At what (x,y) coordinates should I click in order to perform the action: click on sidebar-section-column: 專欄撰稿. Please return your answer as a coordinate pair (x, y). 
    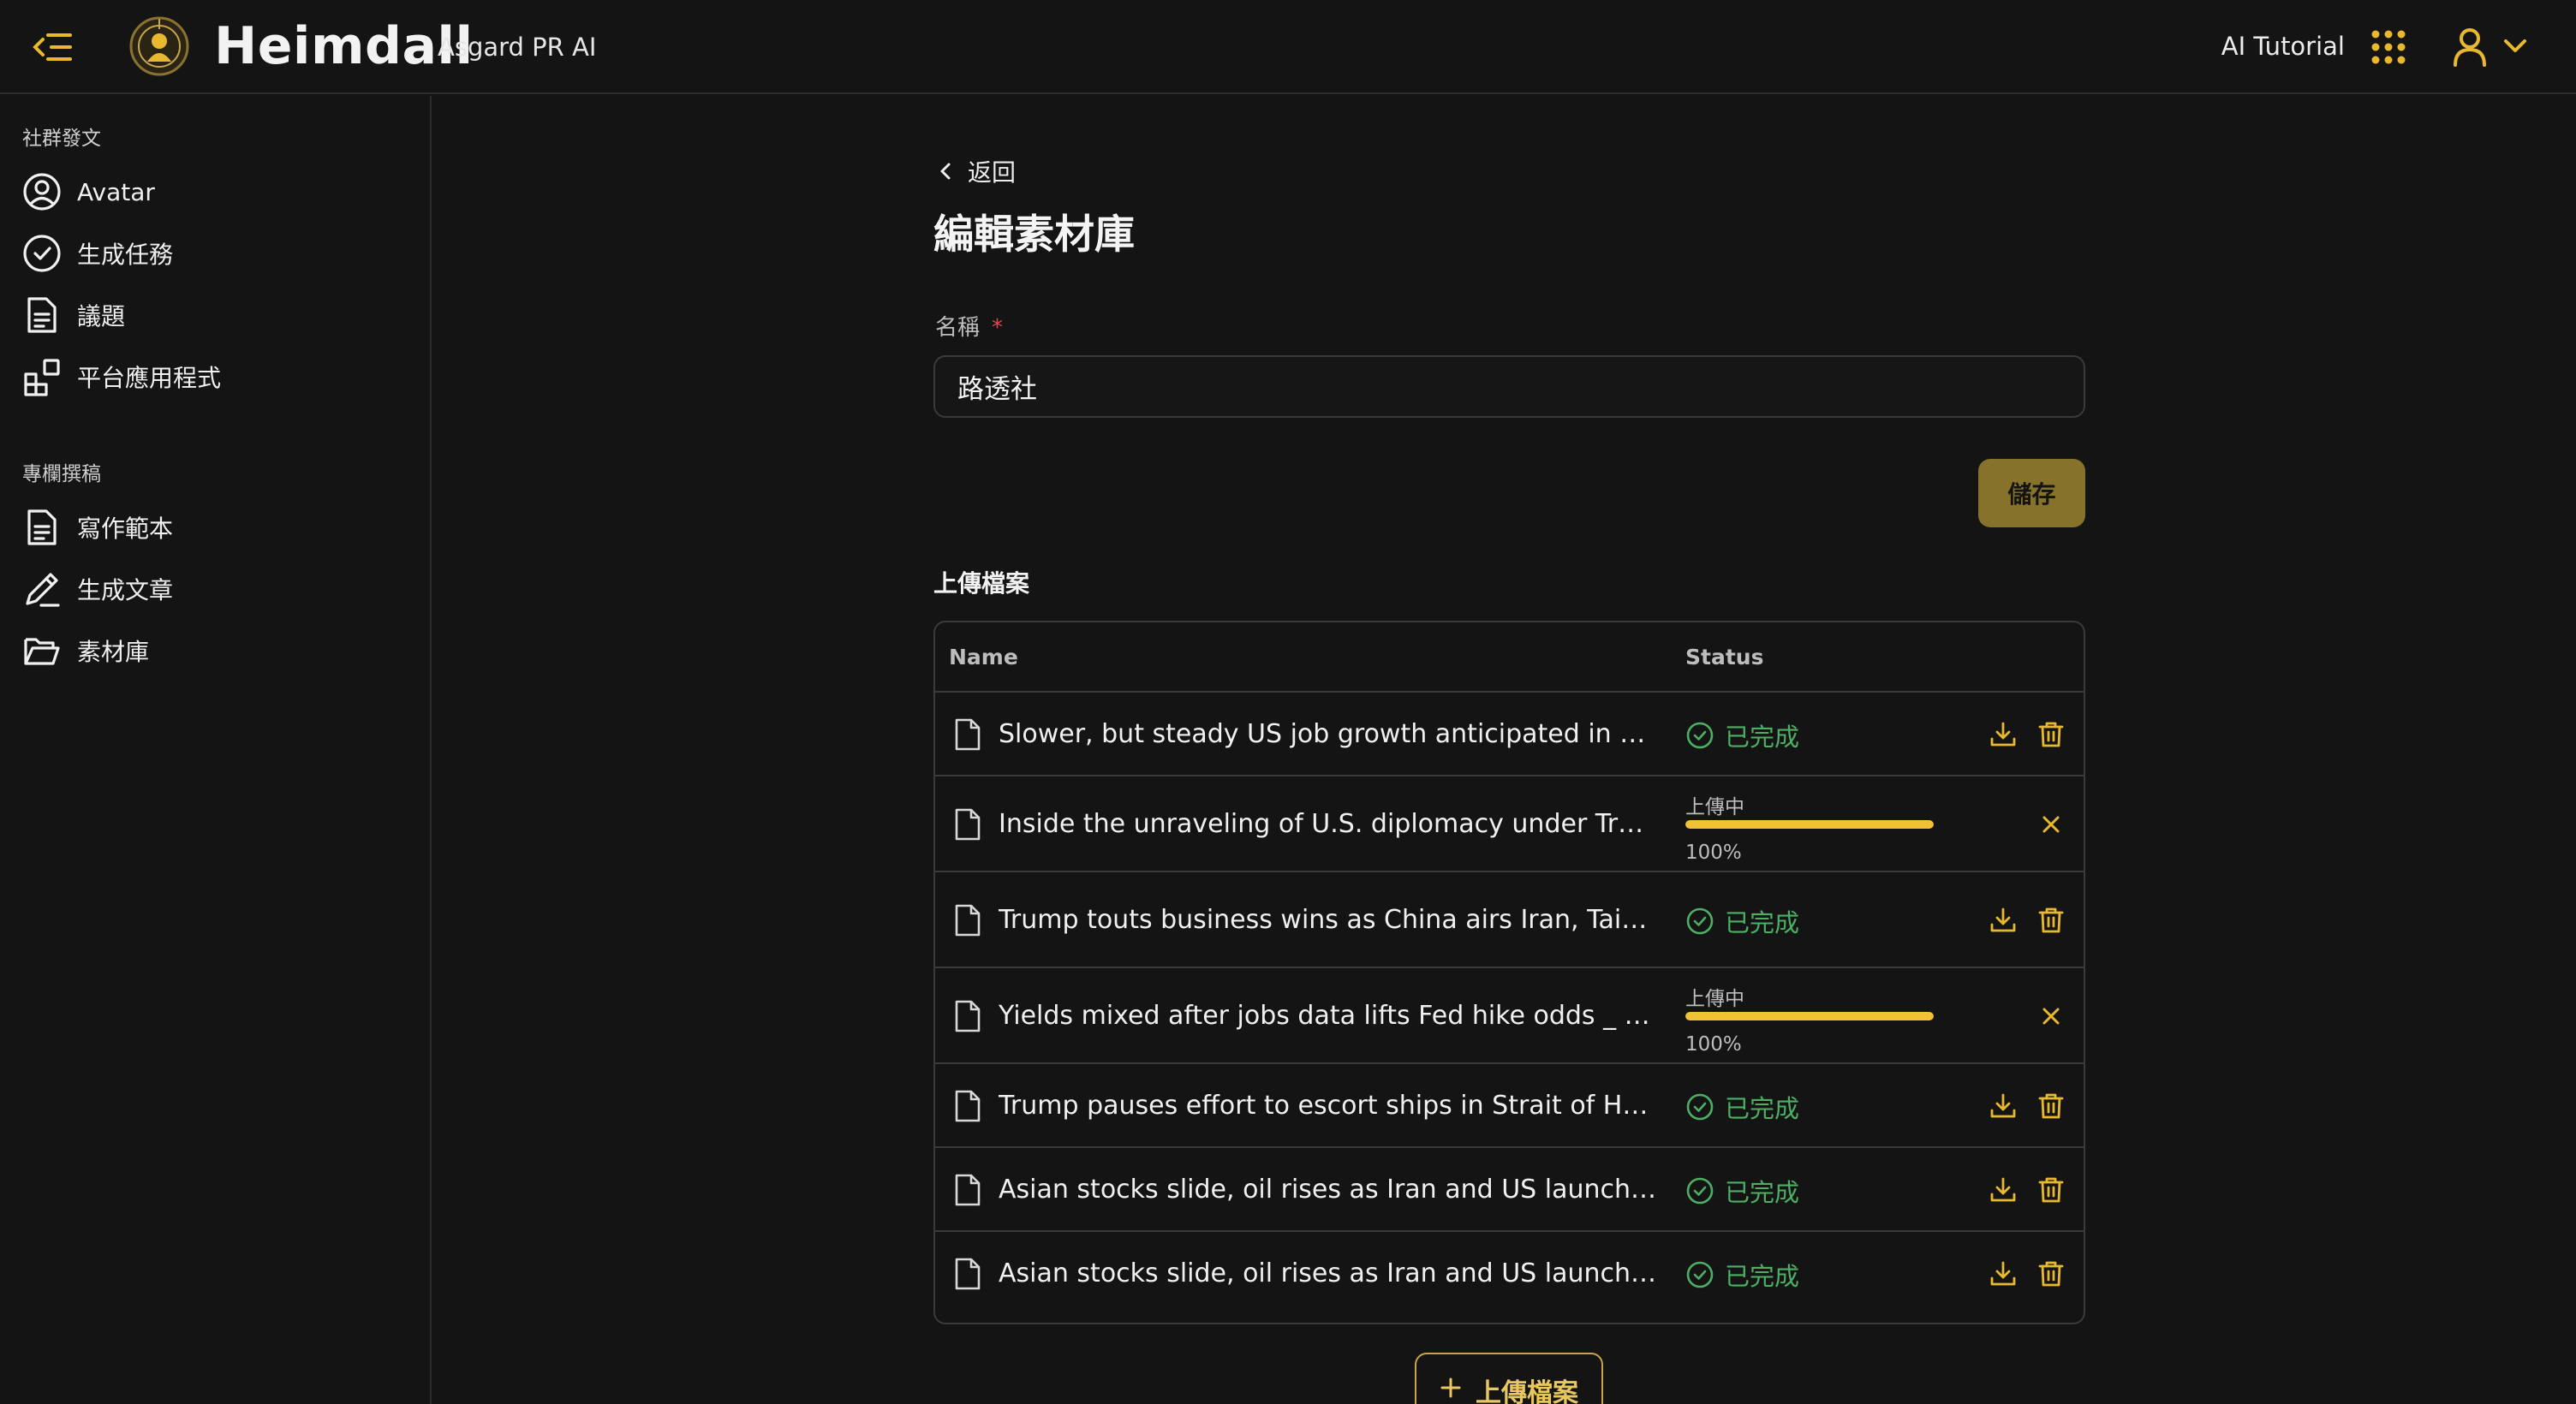
    Looking at the image, I should click on (61, 474).